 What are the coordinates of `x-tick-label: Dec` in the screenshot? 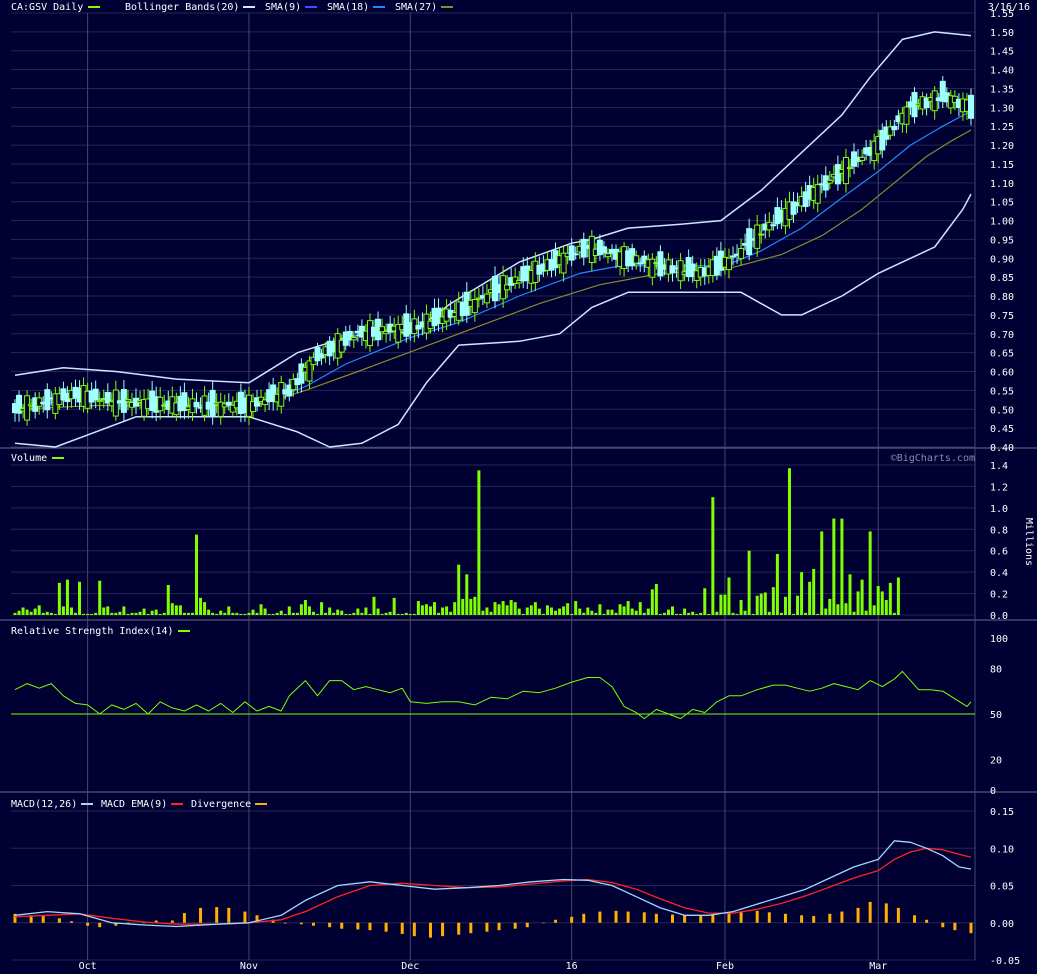 It's located at (410, 965).